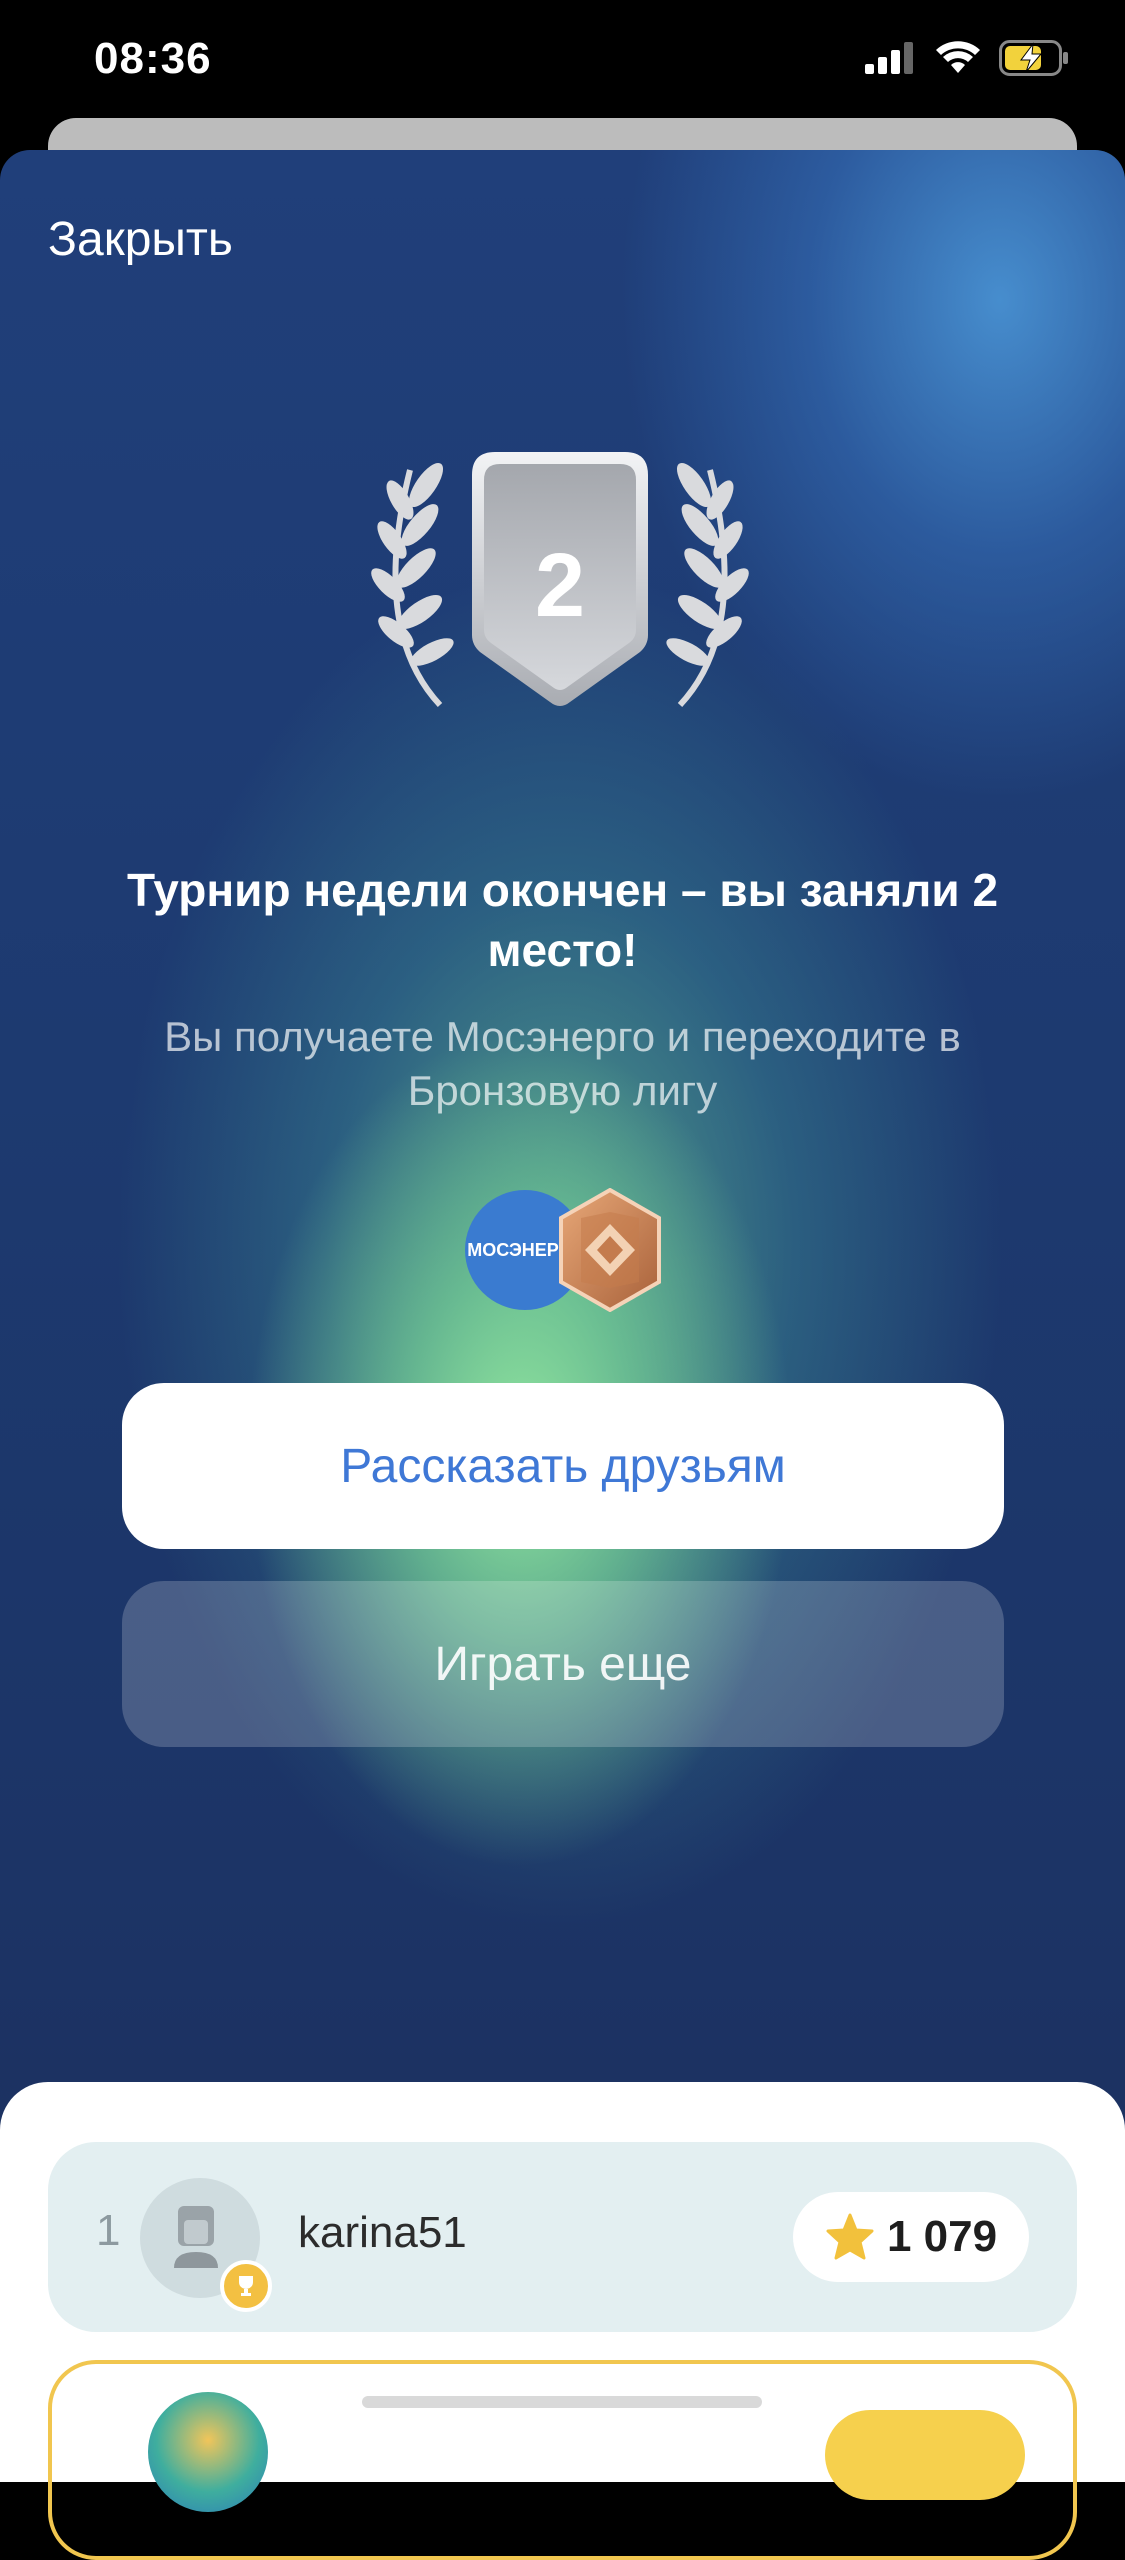 This screenshot has height=2560, width=1125. Describe the element at coordinates (850, 2236) in the screenshot. I see `star-icon` at that location.